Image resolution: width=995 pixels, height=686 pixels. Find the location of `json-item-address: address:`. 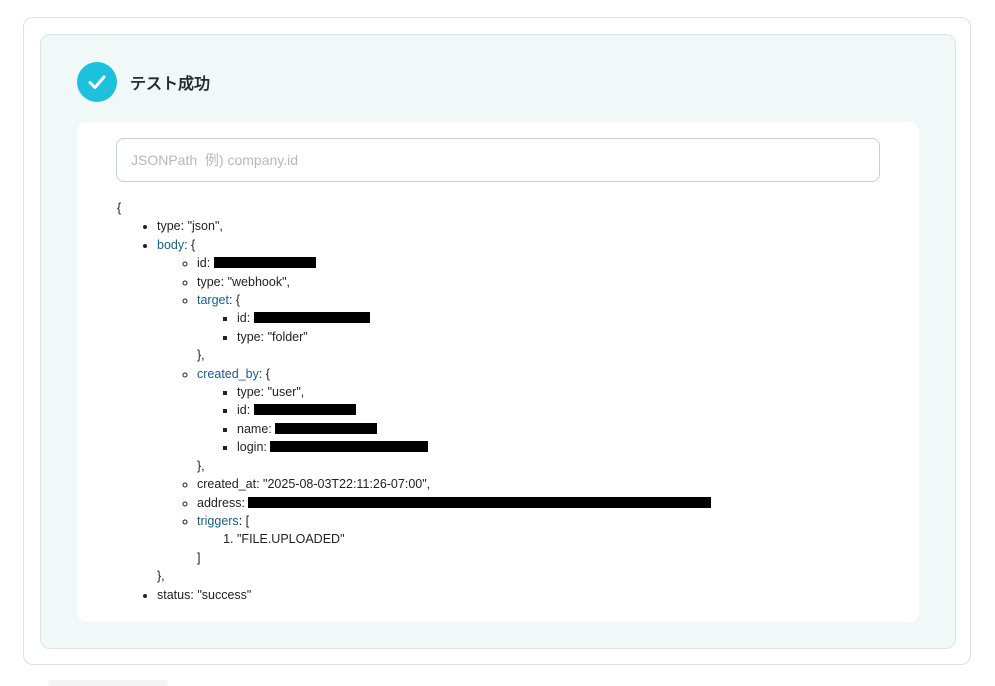

json-item-address: address: is located at coordinates (454, 503).